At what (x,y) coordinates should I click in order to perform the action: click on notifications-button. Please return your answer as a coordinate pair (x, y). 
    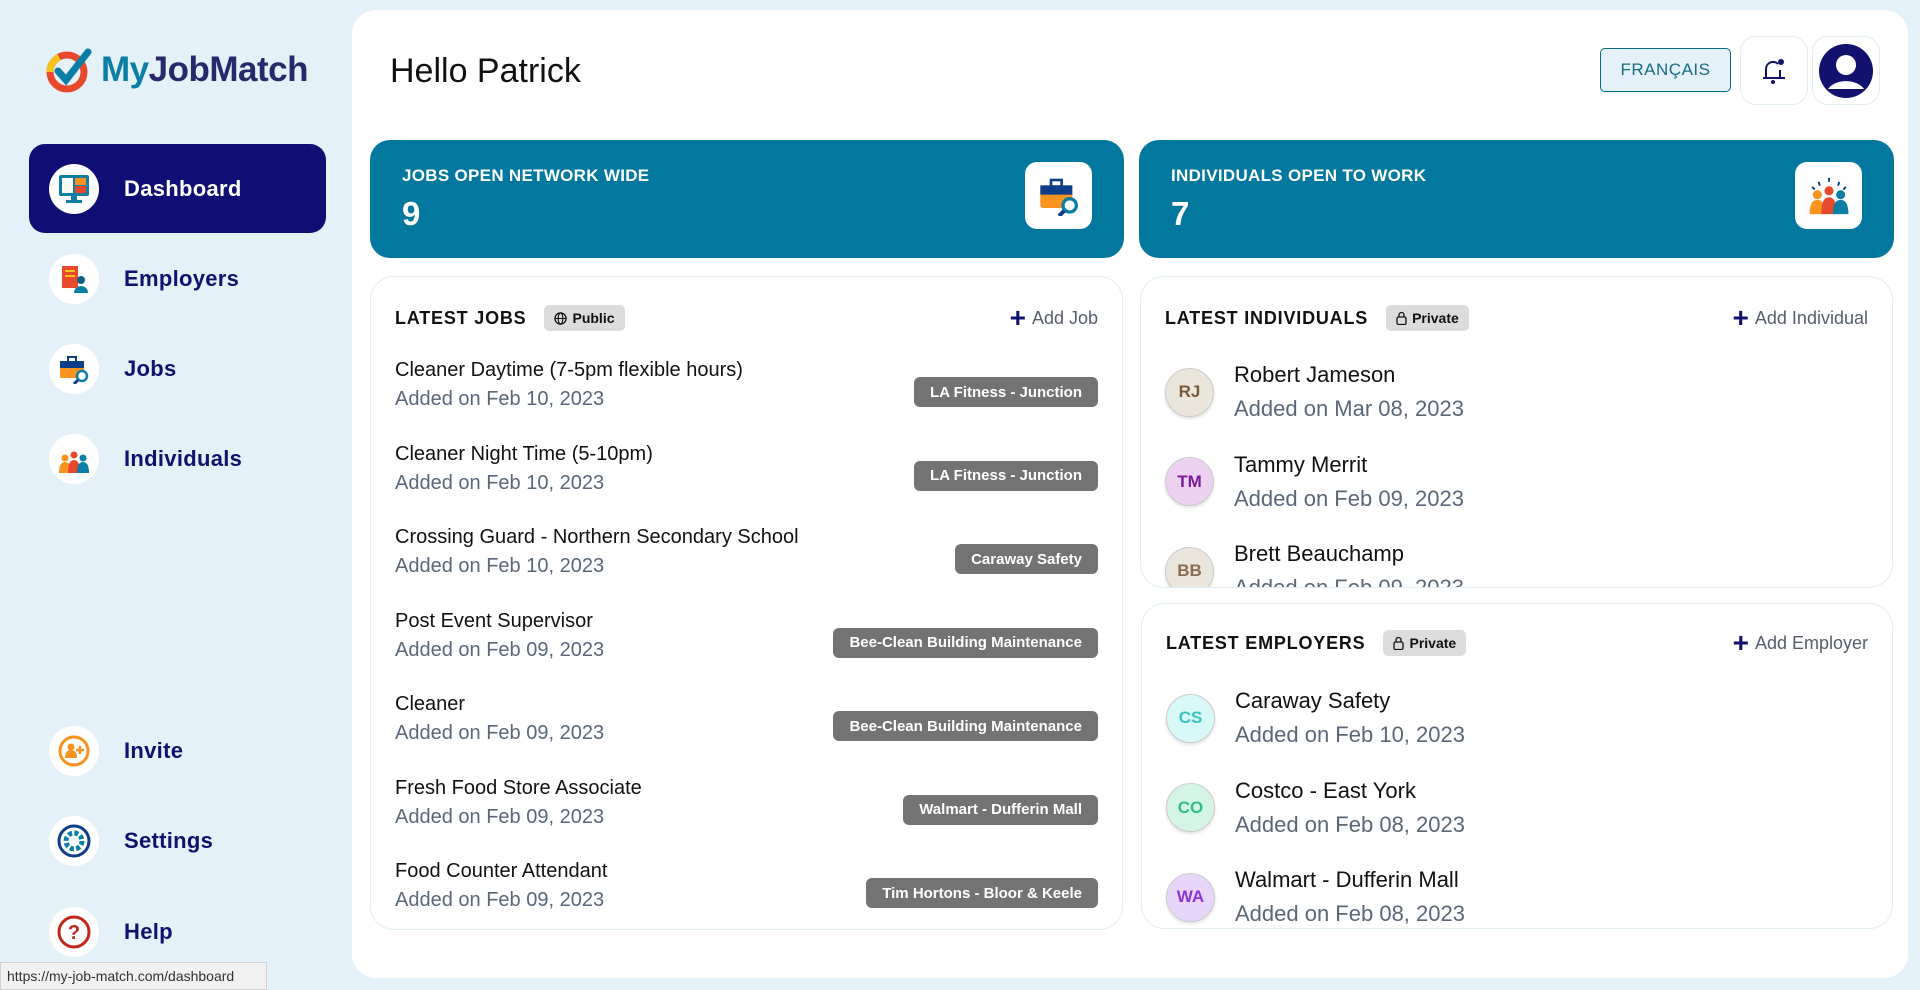
    Looking at the image, I should click on (1774, 70).